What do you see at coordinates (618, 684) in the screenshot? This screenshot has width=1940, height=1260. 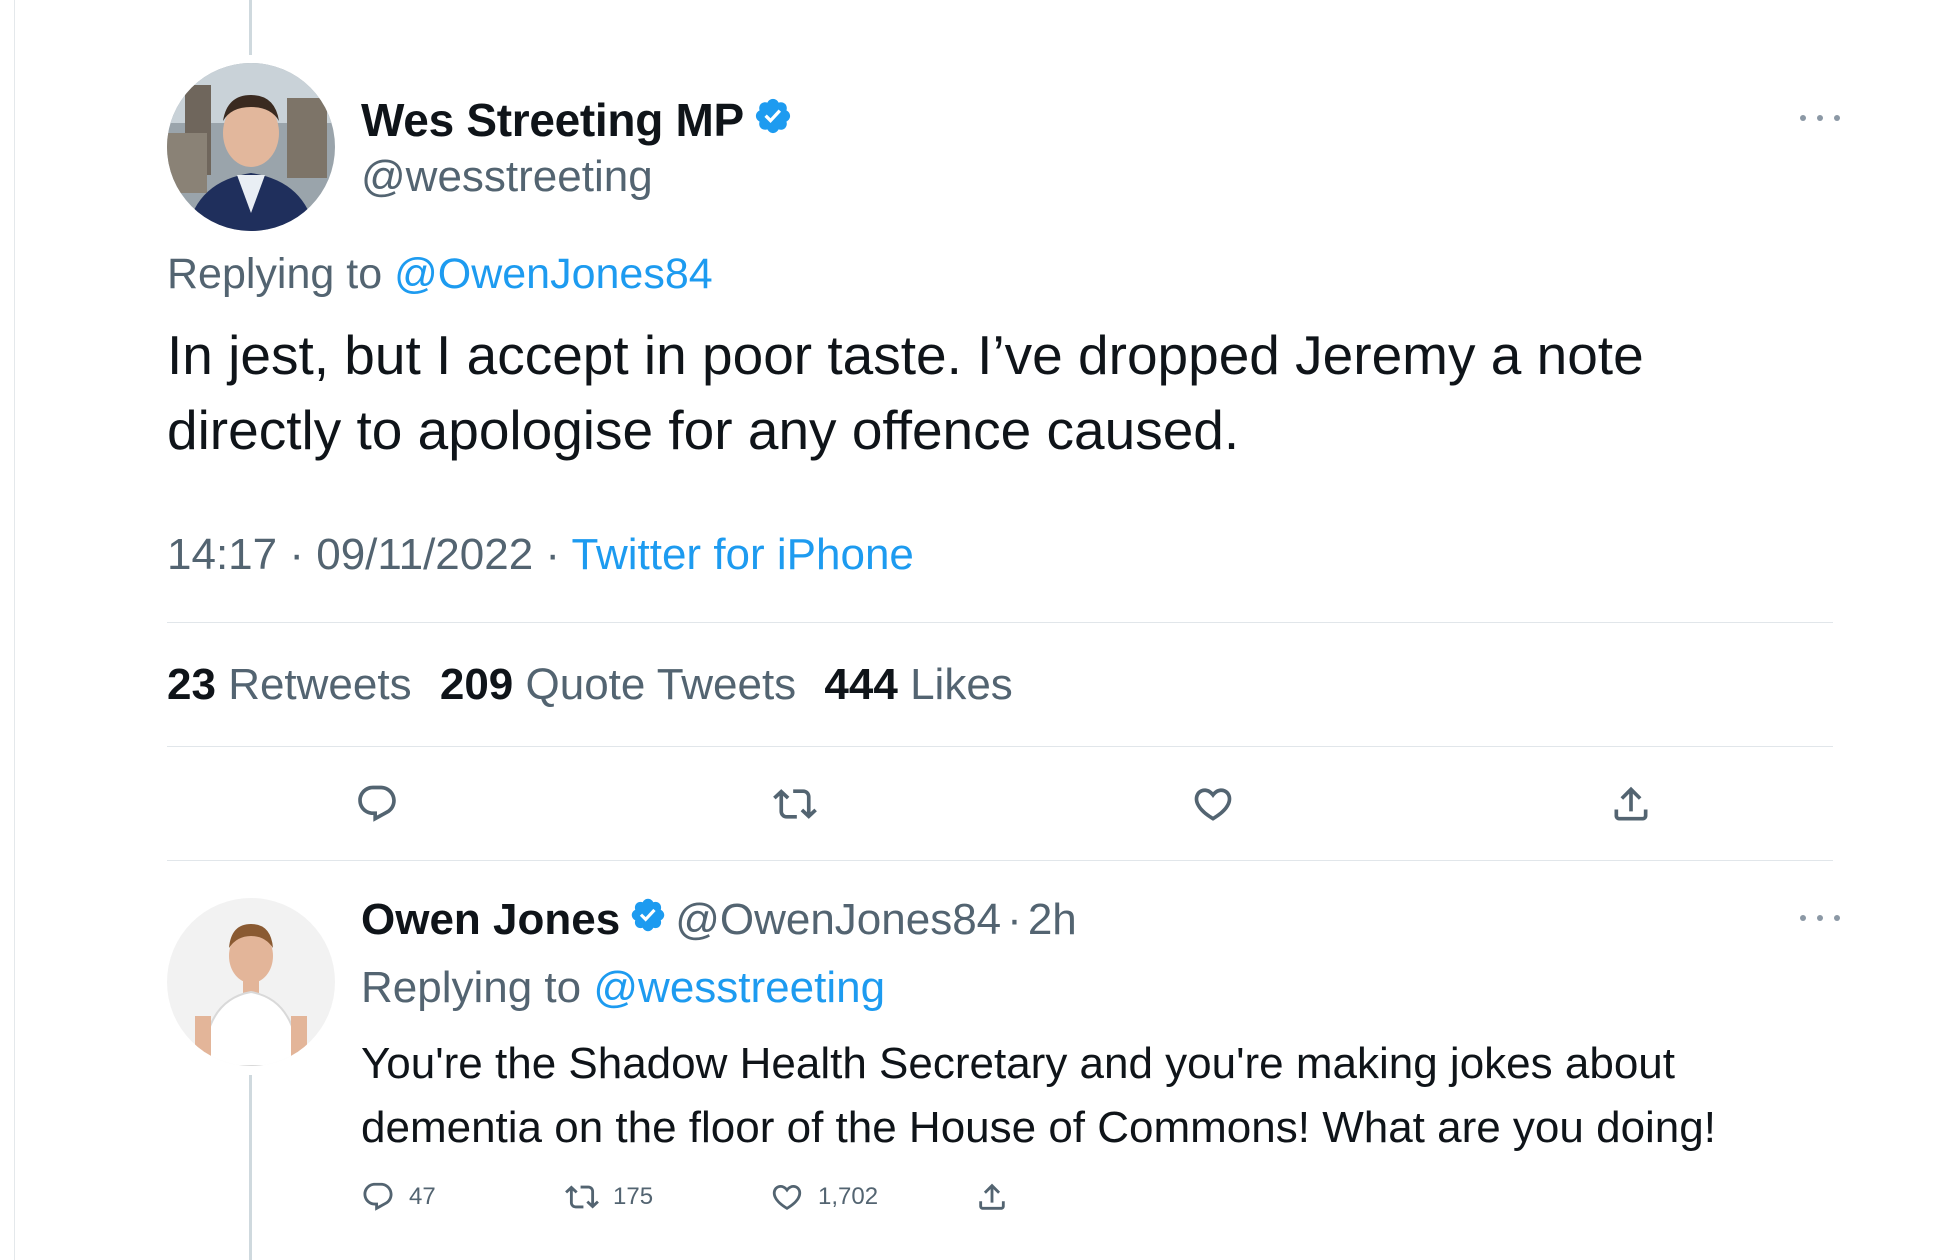 I see `quote-tweets-stat: 209 Quote Tweets` at bounding box center [618, 684].